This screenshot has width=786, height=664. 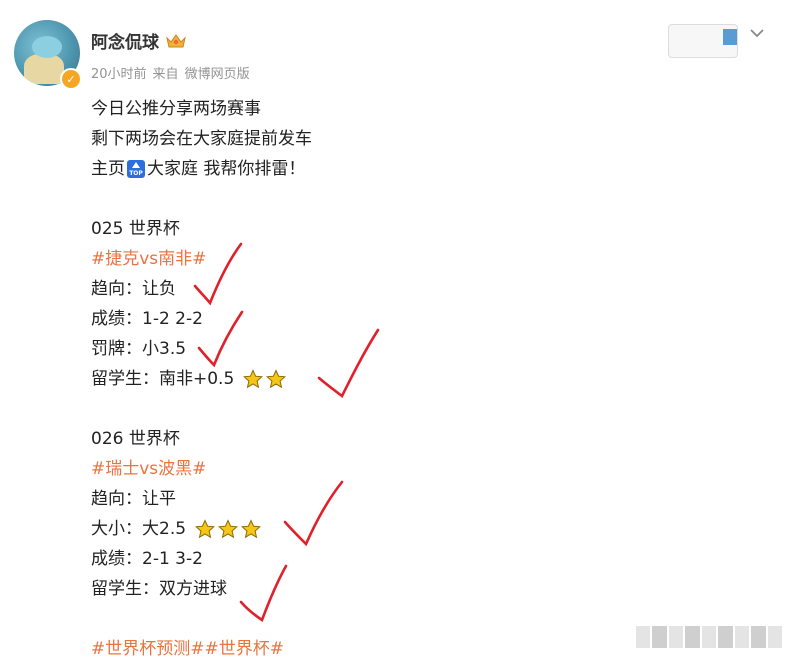 I want to click on match2-header: 026 世界杯, so click(x=135, y=439).